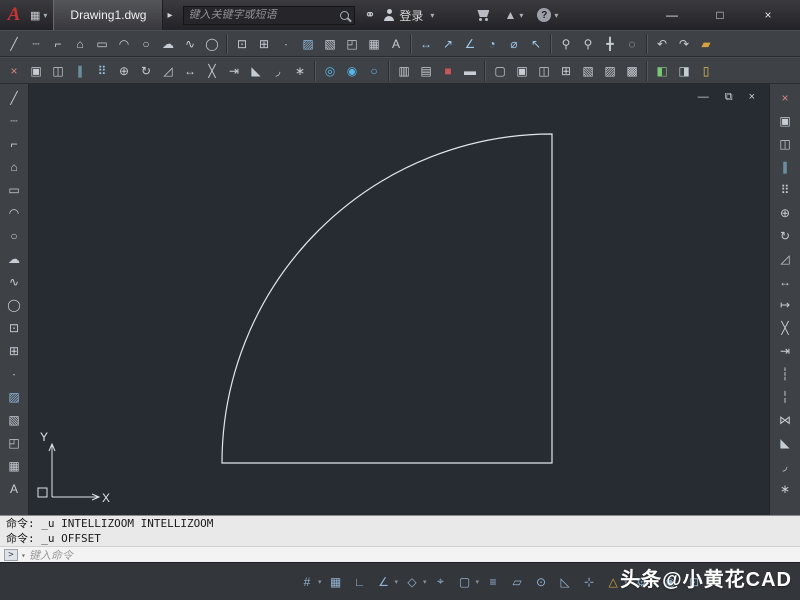 Image resolution: width=800 pixels, height=600 pixels. Describe the element at coordinates (307, 582) in the screenshot. I see `snap-mode-icon: #` at that location.